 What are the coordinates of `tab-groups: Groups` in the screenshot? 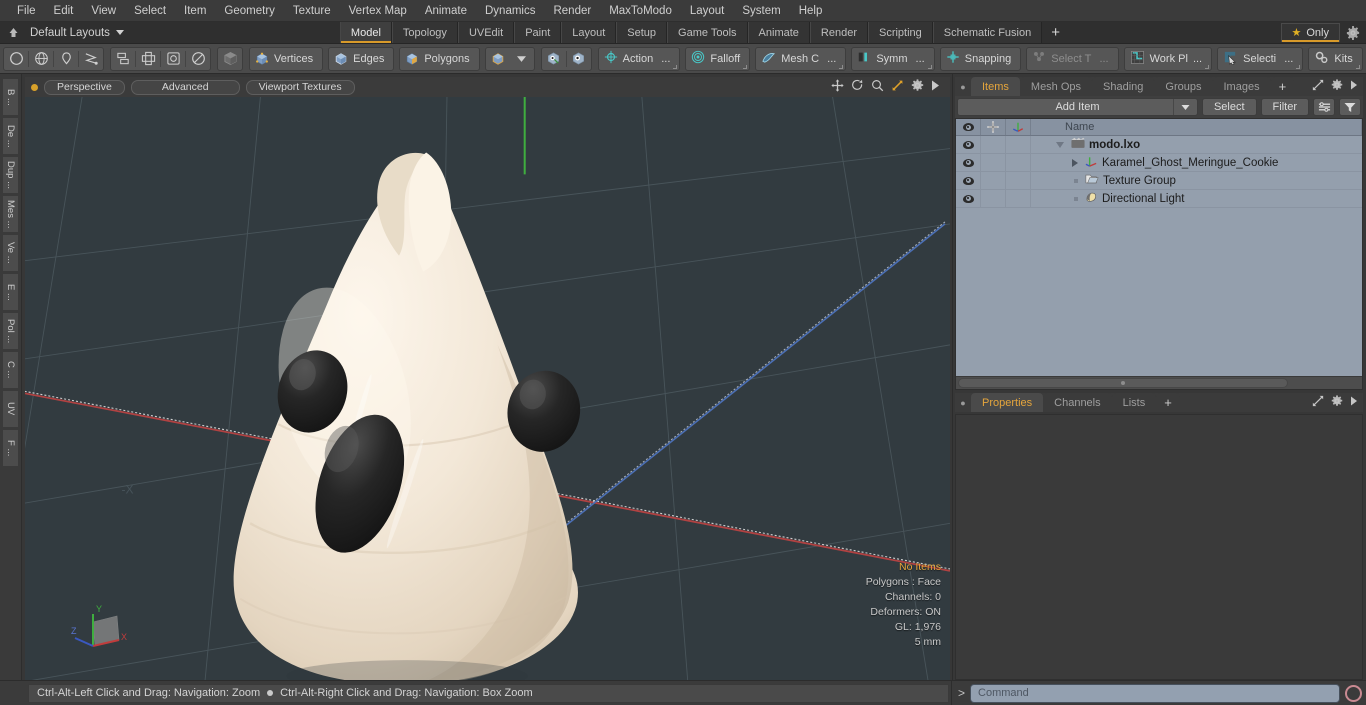 It's located at (1183, 86).